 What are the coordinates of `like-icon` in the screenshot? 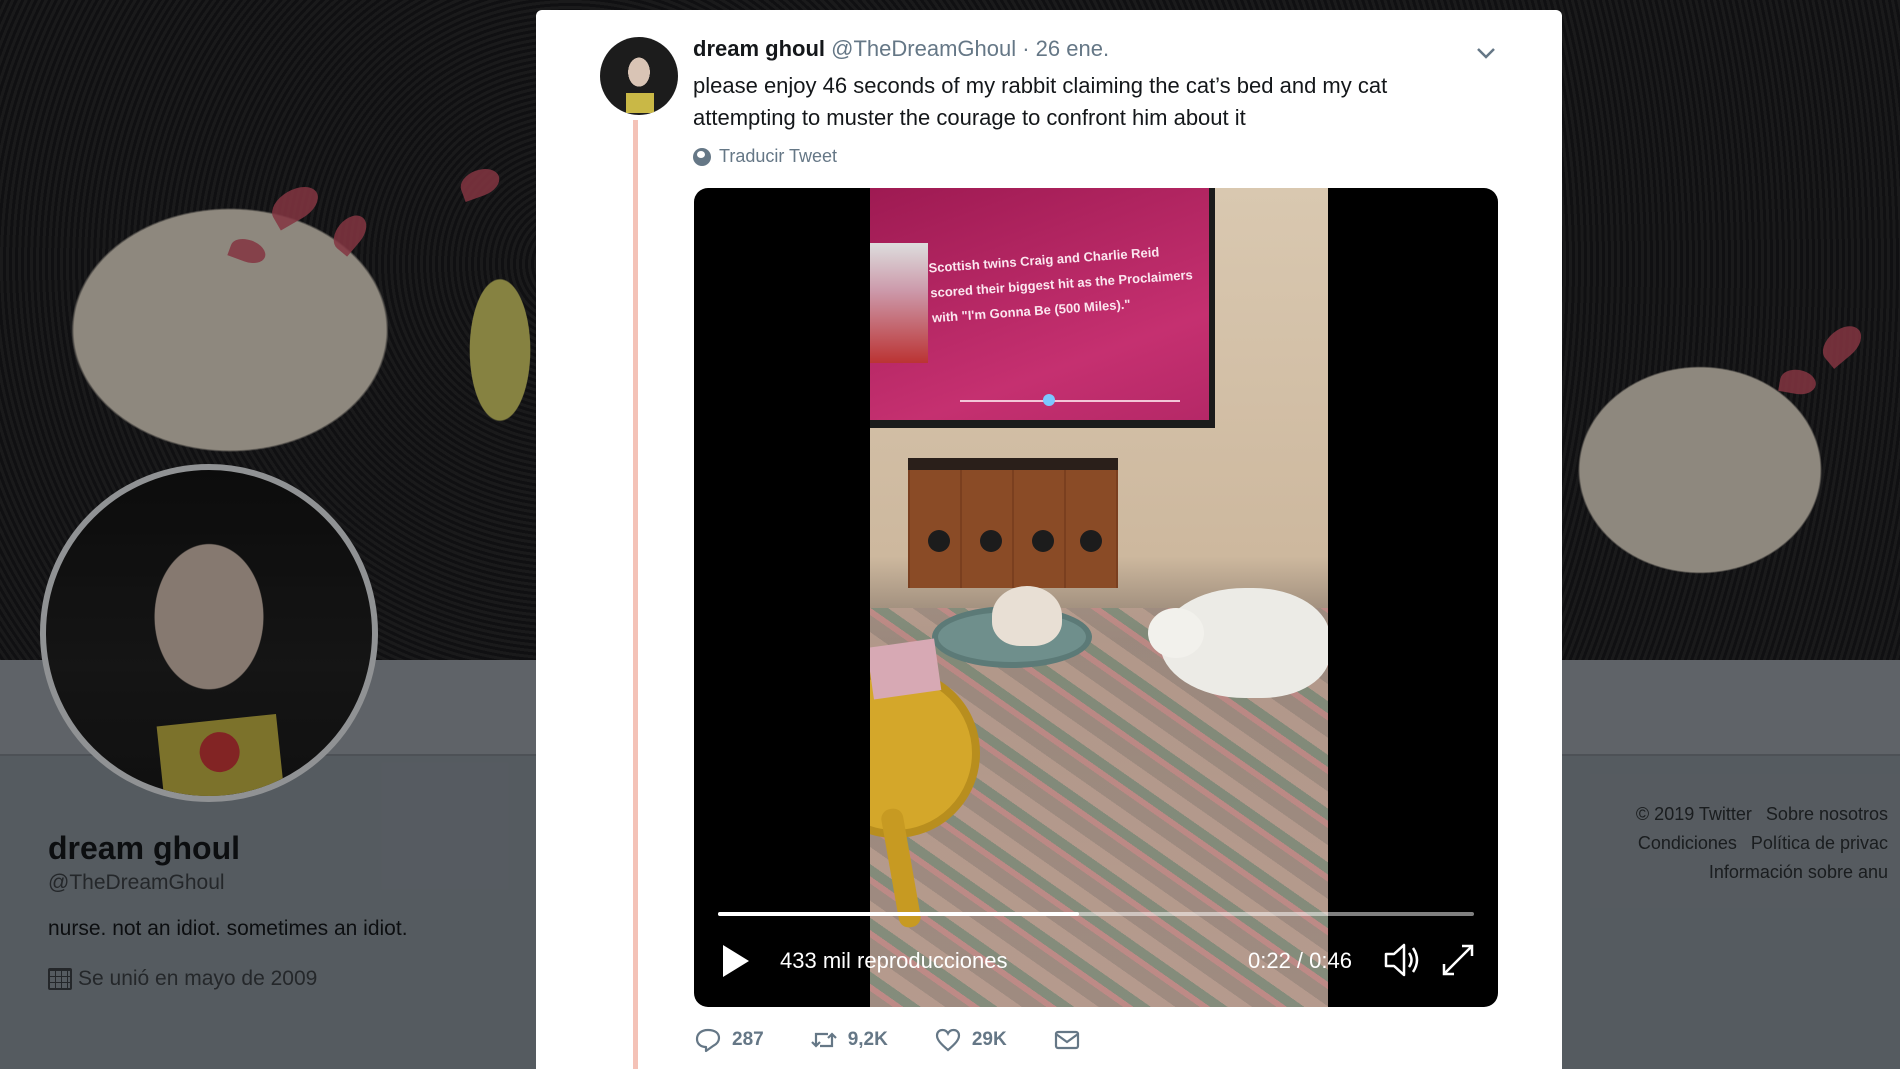 It's located at (947, 1040).